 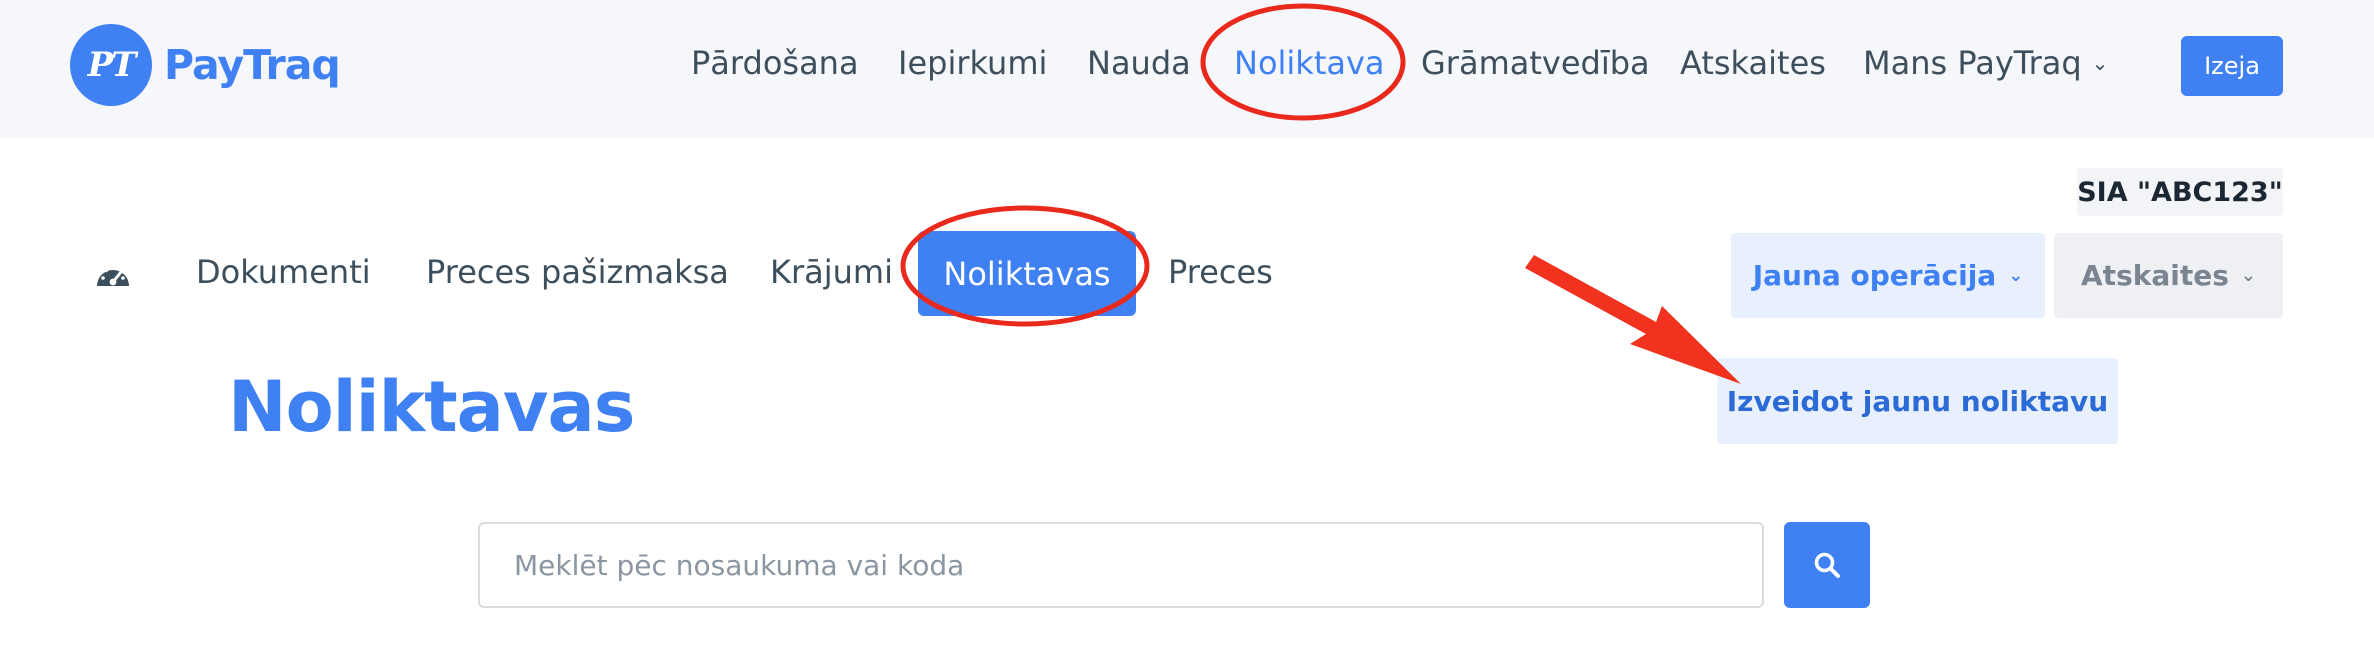 What do you see at coordinates (2232, 66) in the screenshot?
I see `exit-button: Izeja` at bounding box center [2232, 66].